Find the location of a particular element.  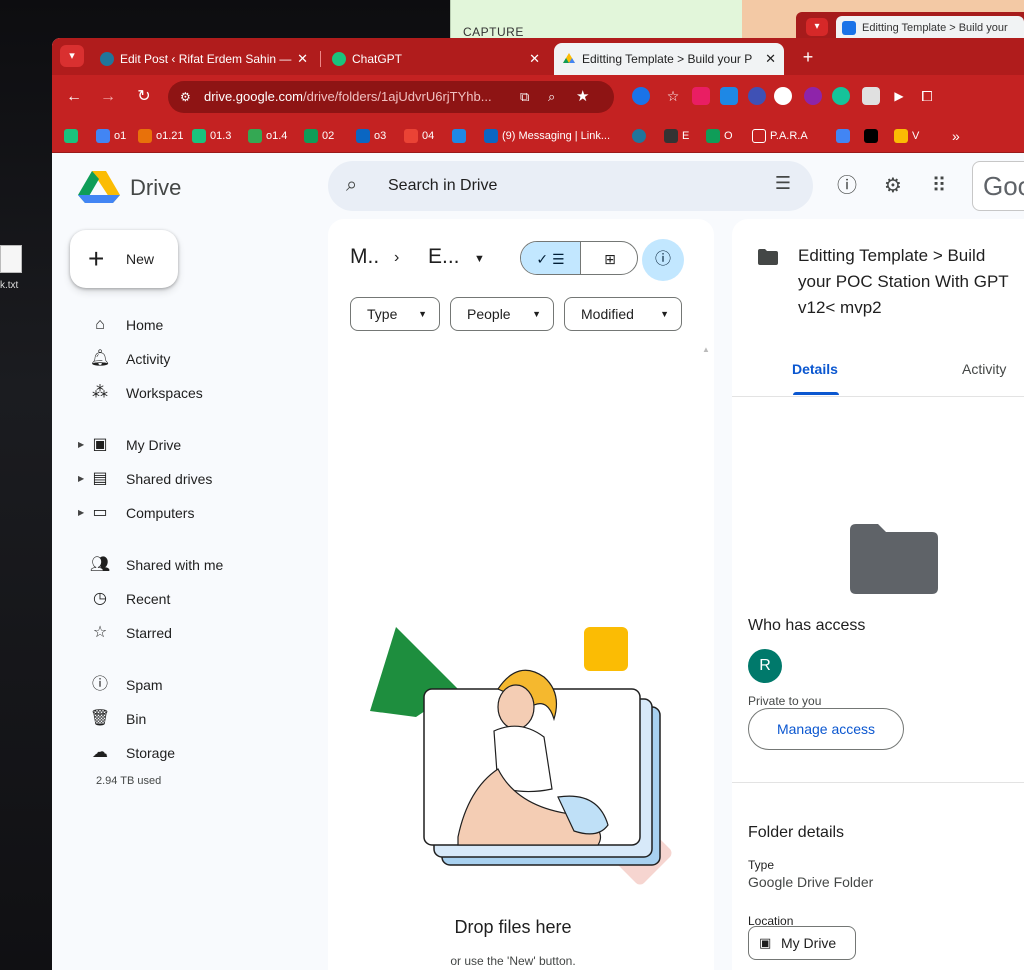

tab-wordpress: Edit Post ‹ Rifat Erdem Sahin — ✕ is located at coordinates (204, 59).